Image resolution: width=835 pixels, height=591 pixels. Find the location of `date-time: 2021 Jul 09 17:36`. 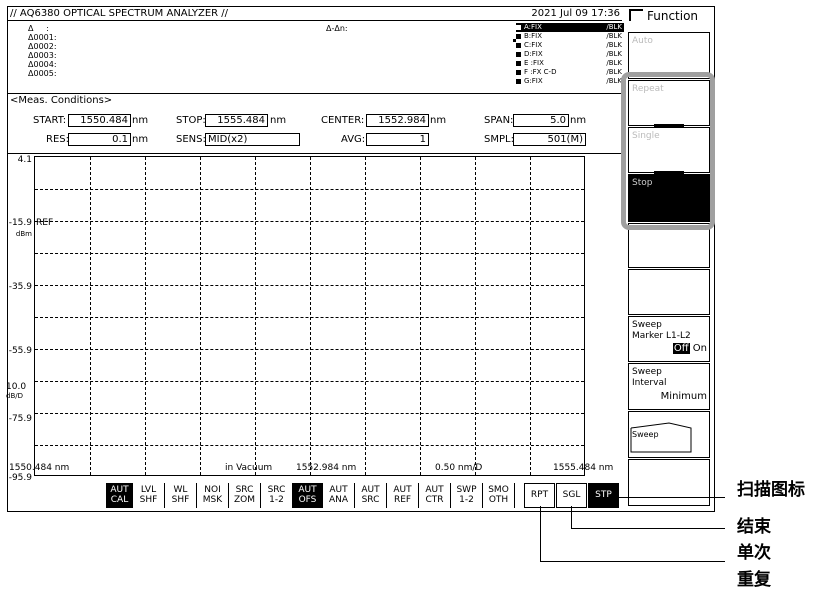

date-time: 2021 Jul 09 17:36 is located at coordinates (575, 13).